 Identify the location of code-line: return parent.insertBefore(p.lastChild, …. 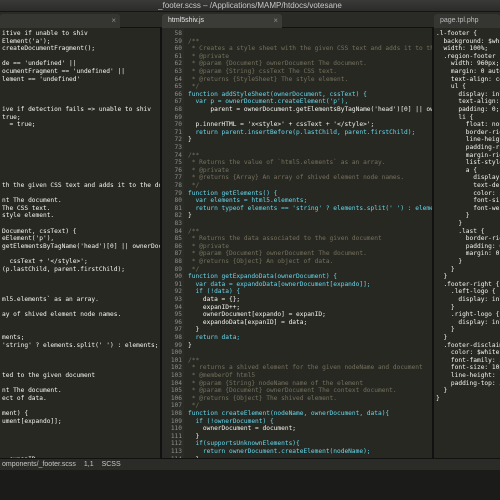
(302, 132).